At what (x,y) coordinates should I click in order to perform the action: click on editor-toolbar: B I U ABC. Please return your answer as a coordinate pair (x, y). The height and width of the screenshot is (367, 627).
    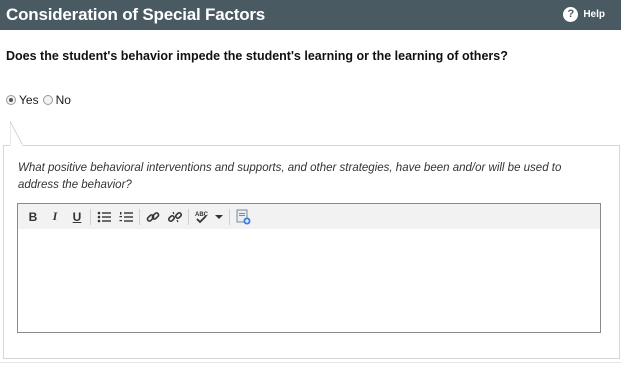
    Looking at the image, I should click on (309, 216).